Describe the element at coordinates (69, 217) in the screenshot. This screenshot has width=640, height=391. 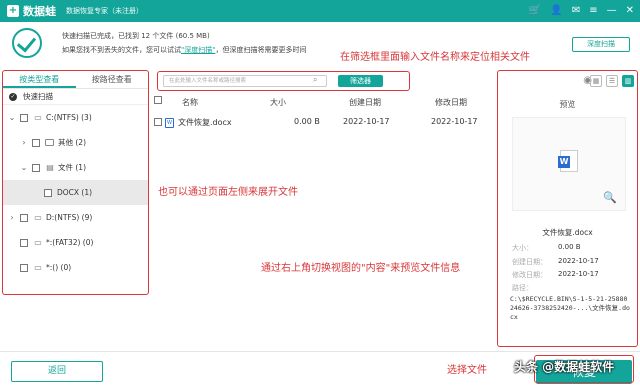
I see `tree-item-label: D:(NTFS) (9)` at that location.